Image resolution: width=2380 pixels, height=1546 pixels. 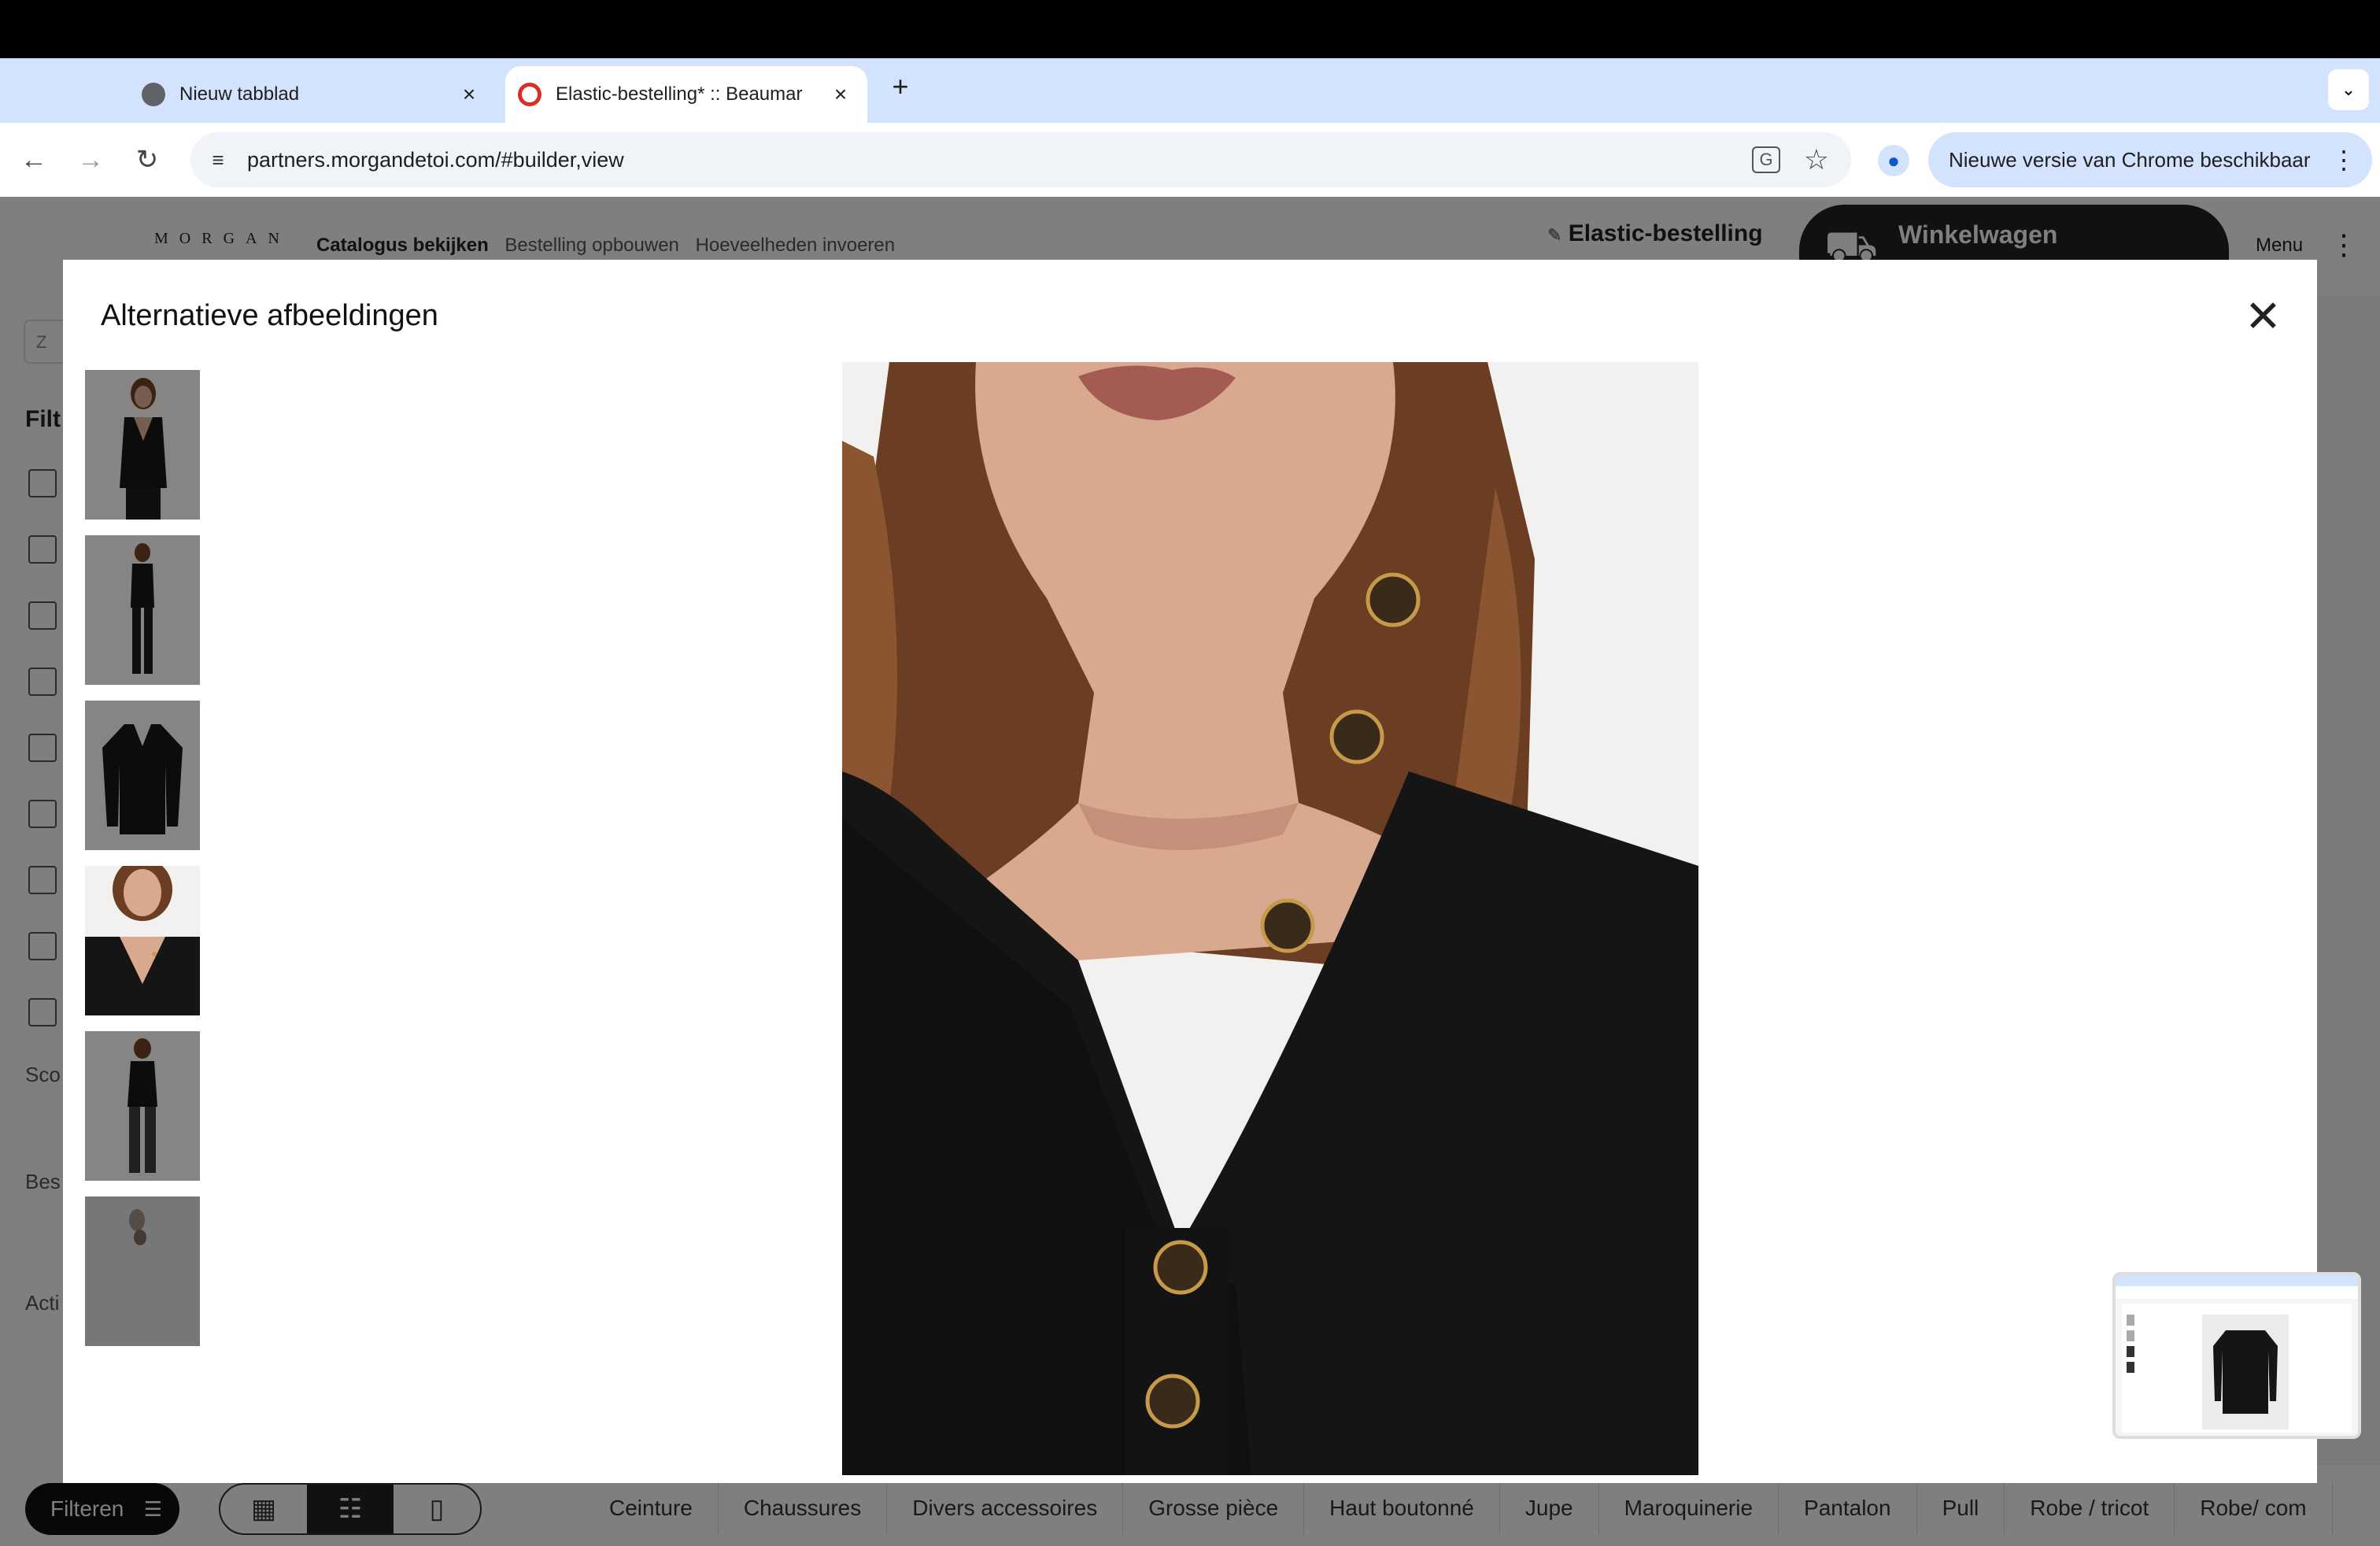 I want to click on close-icon: ✕, so click(x=2263, y=316).